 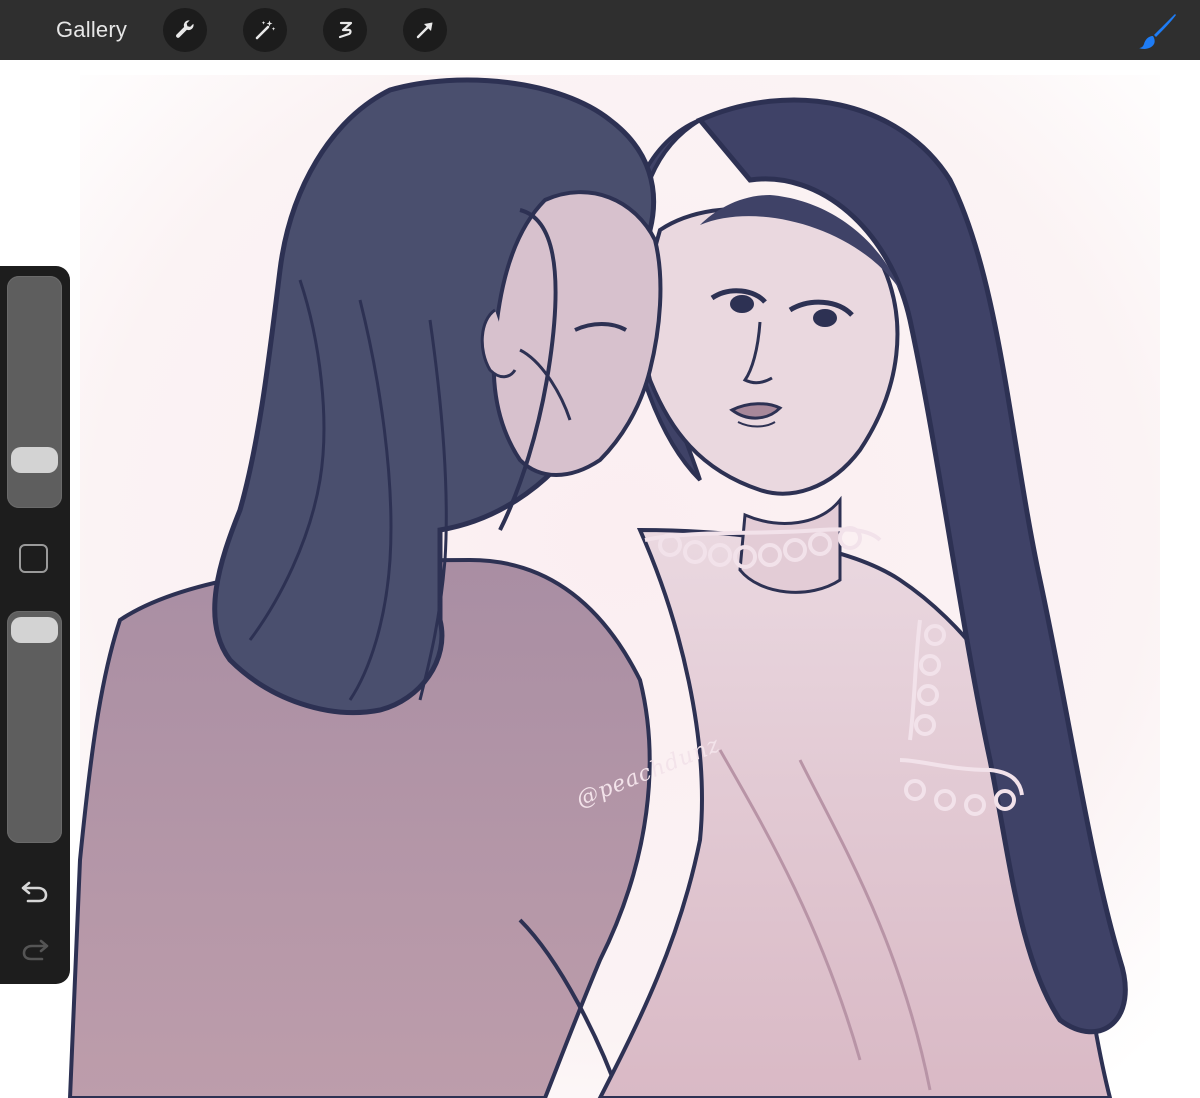 I want to click on actions-button, so click(x=185, y=30).